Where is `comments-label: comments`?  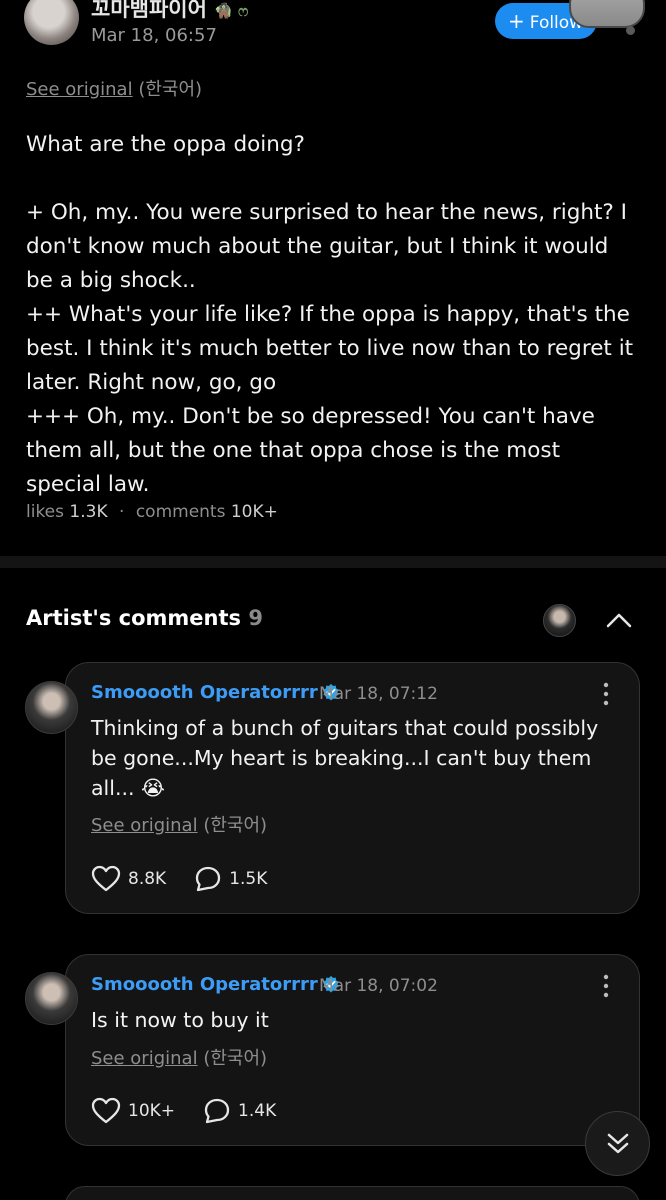
comments-label: comments is located at coordinates (180, 512).